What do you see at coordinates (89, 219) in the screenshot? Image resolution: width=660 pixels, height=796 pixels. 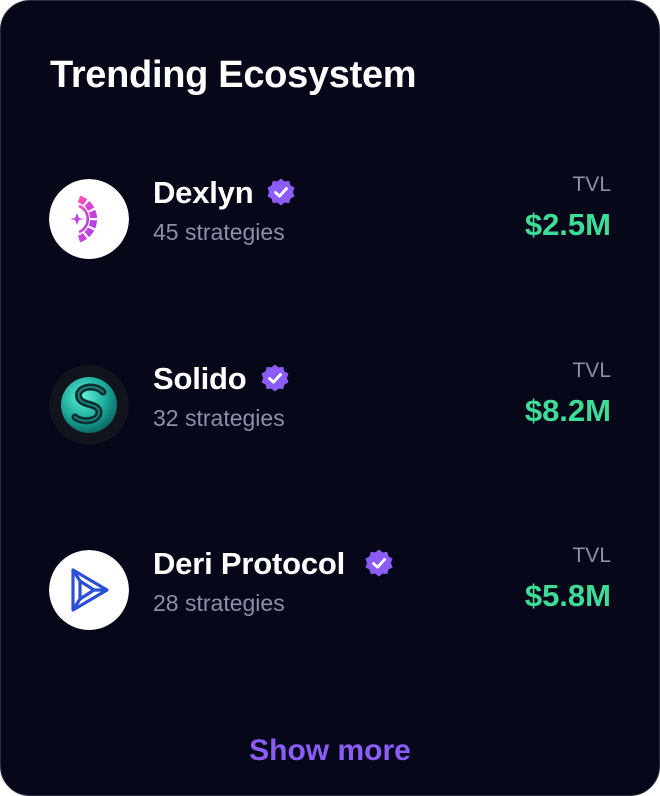 I see `dexlyn-logo-icon` at bounding box center [89, 219].